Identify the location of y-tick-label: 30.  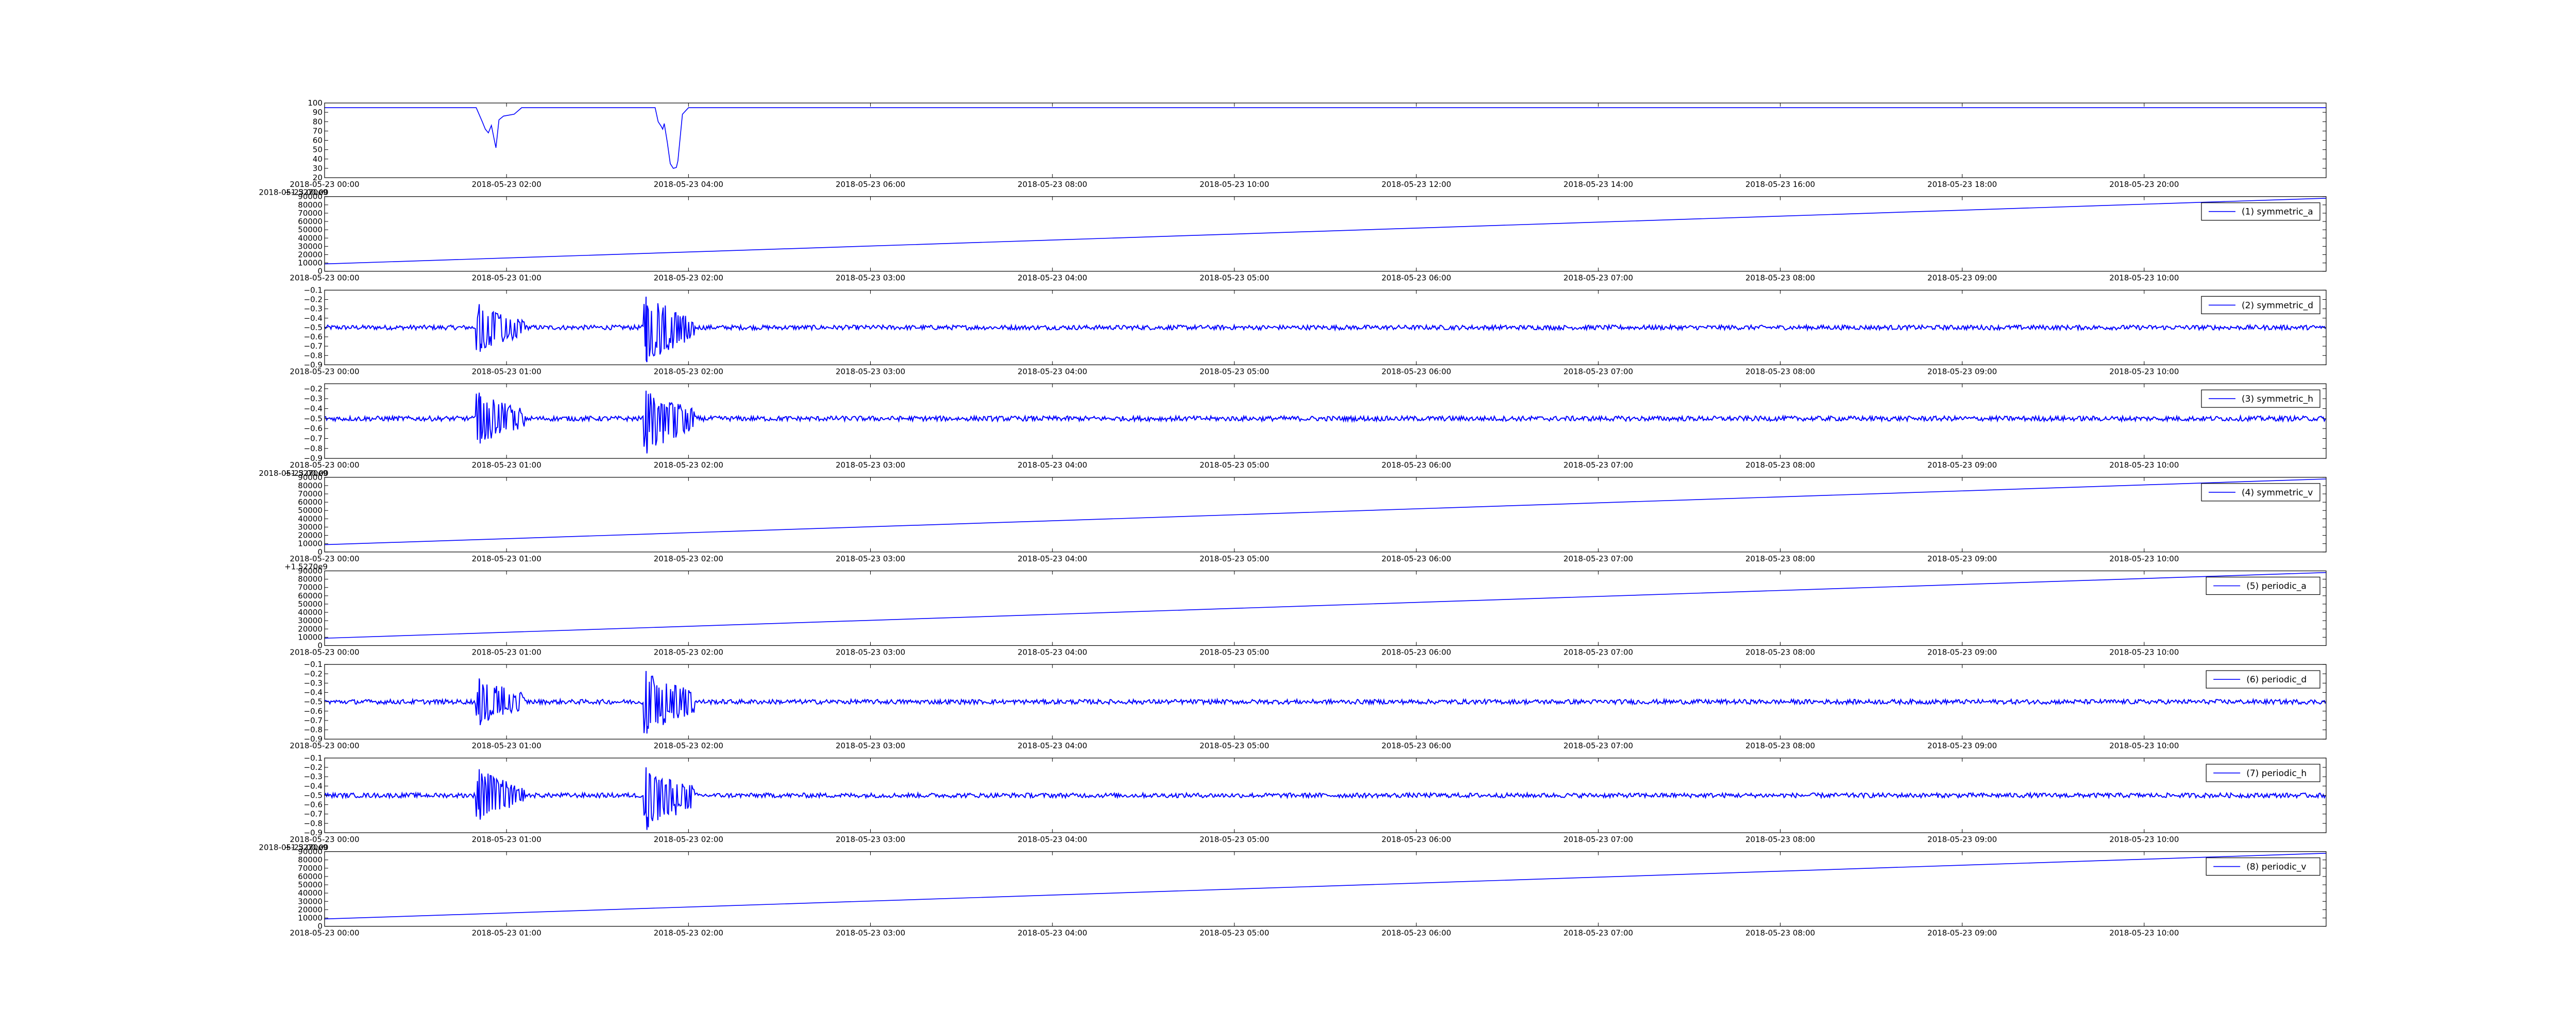
(318, 168).